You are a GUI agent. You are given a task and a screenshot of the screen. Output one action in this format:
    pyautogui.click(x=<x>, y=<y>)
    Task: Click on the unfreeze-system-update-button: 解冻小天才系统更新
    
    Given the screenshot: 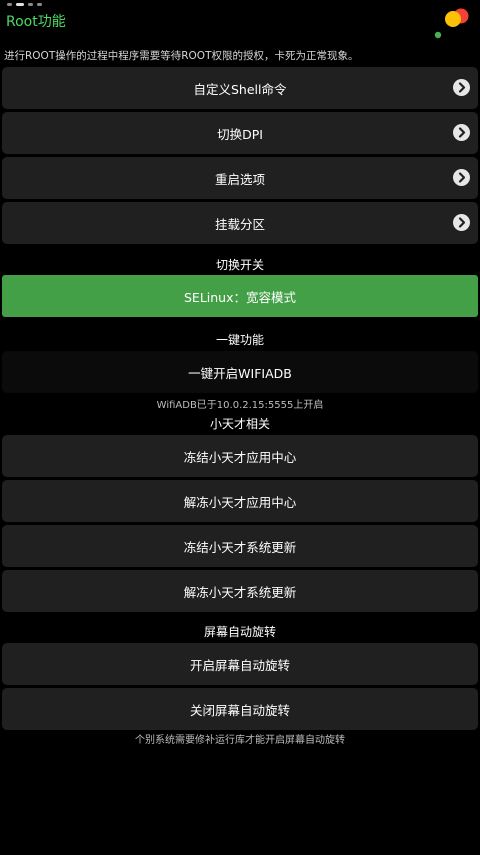 What is the action you would take?
    pyautogui.click(x=240, y=591)
    